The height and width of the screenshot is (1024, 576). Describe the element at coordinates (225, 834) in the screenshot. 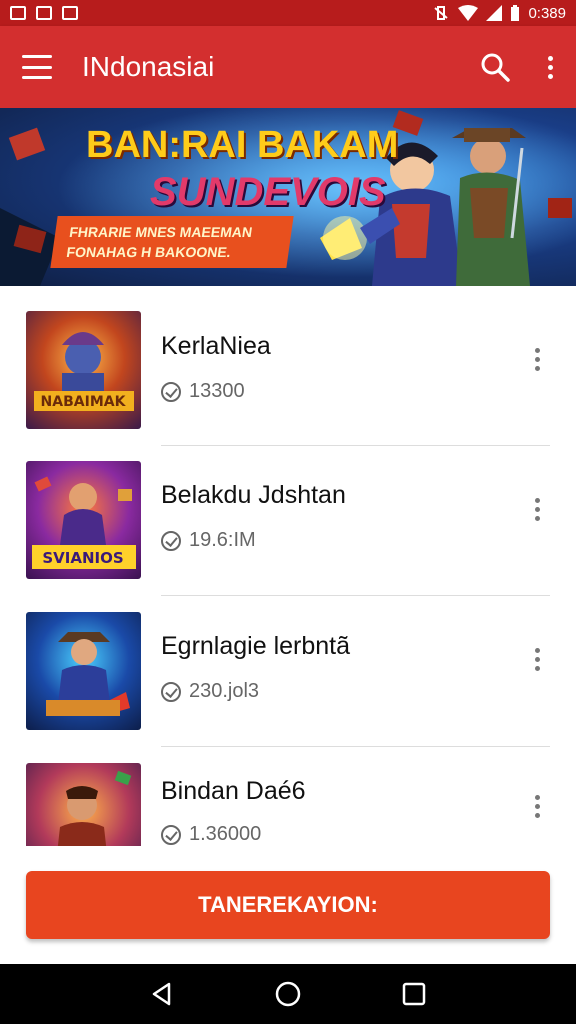

I see `list-item-count: 1.36000` at that location.